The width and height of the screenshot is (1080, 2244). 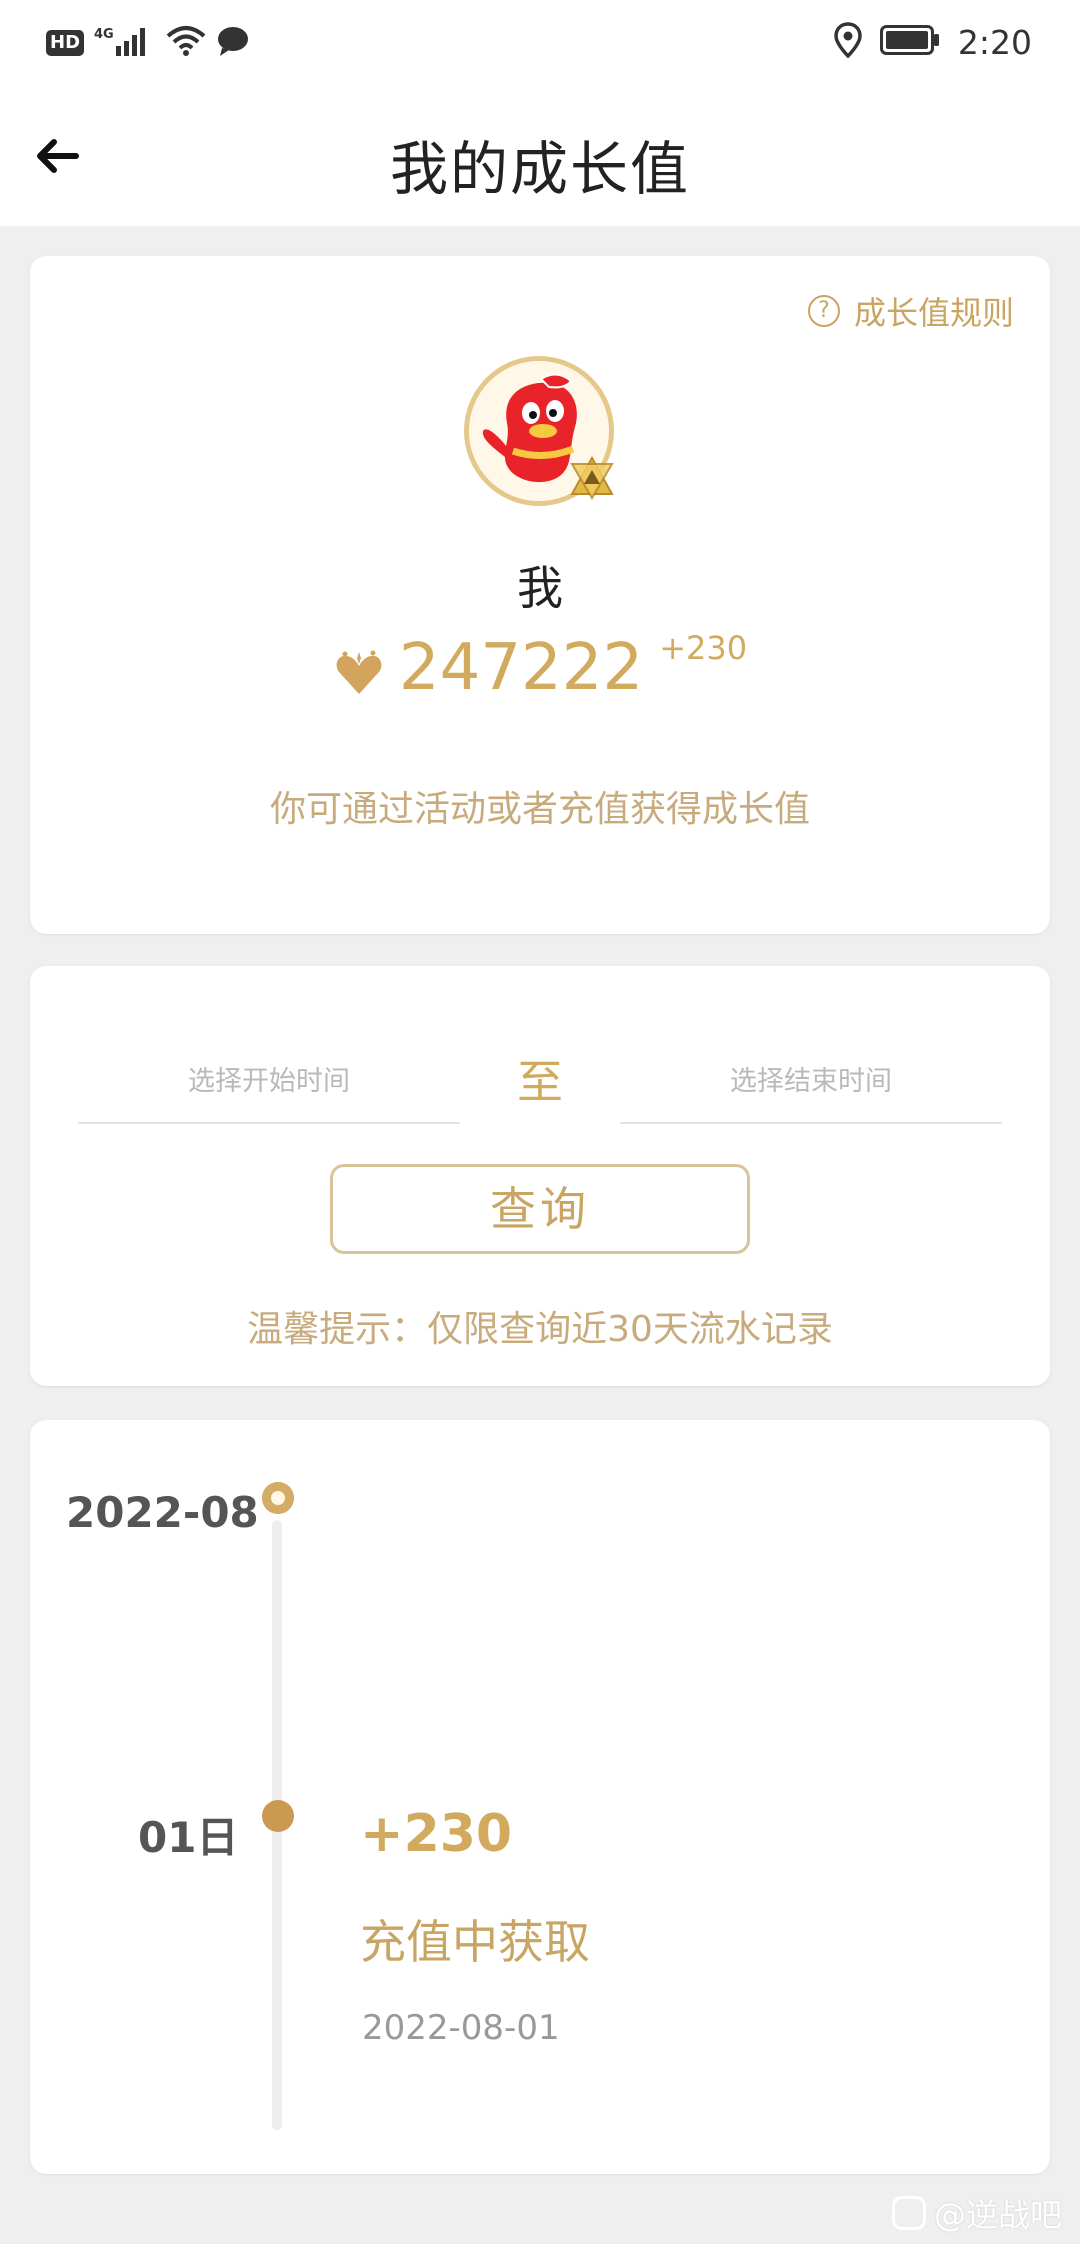 I want to click on wifi-icon, so click(x=186, y=43).